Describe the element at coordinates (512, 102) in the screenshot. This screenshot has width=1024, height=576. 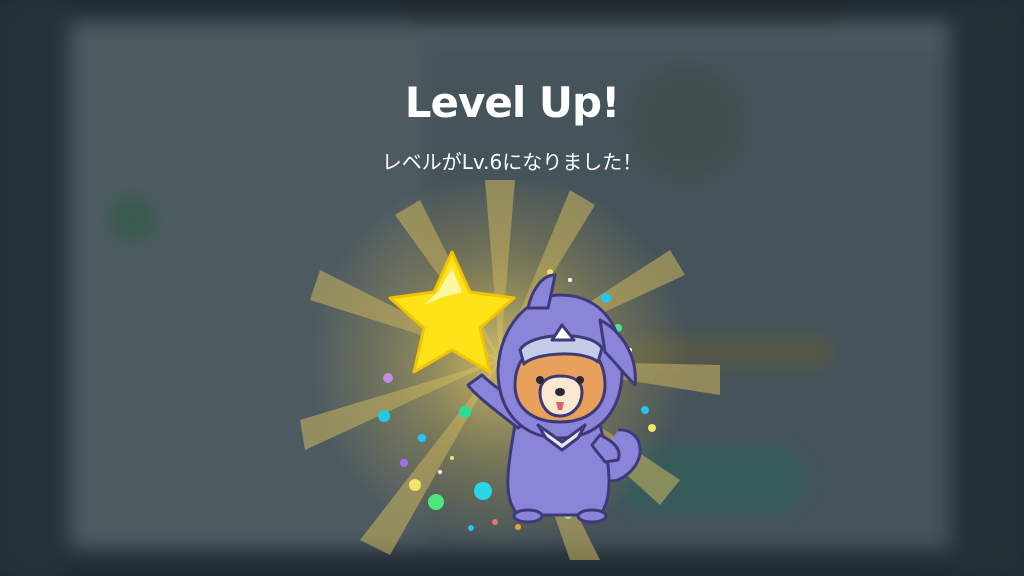
I see `level-up-title: Level Up!` at that location.